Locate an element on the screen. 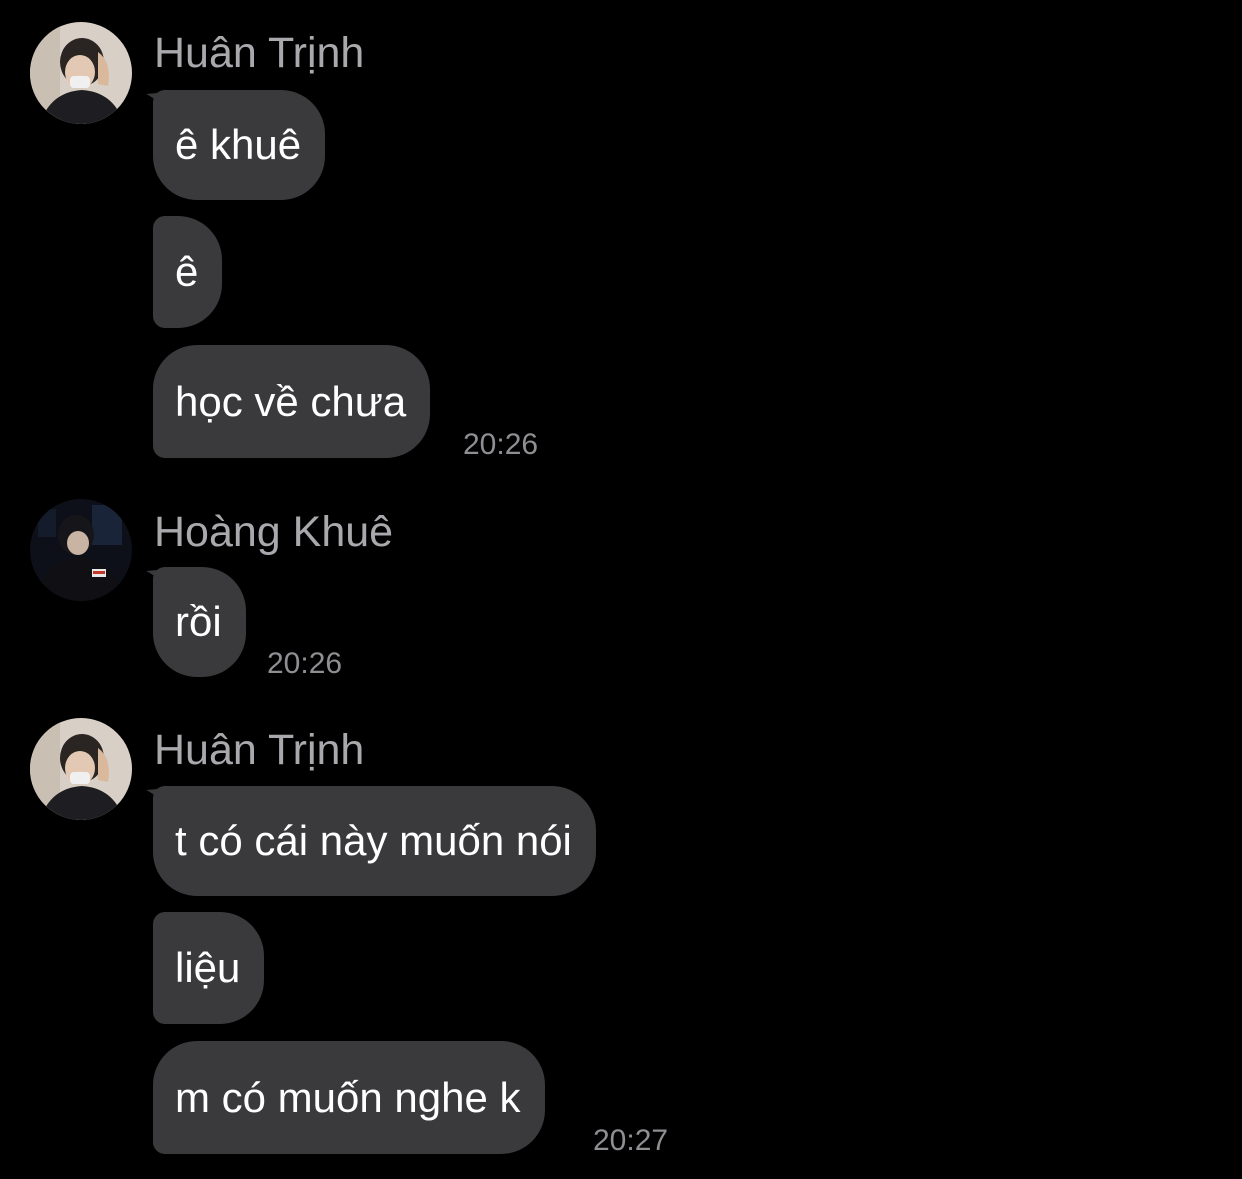  message-bubble: m có muốn nghe k is located at coordinates (349, 1097).